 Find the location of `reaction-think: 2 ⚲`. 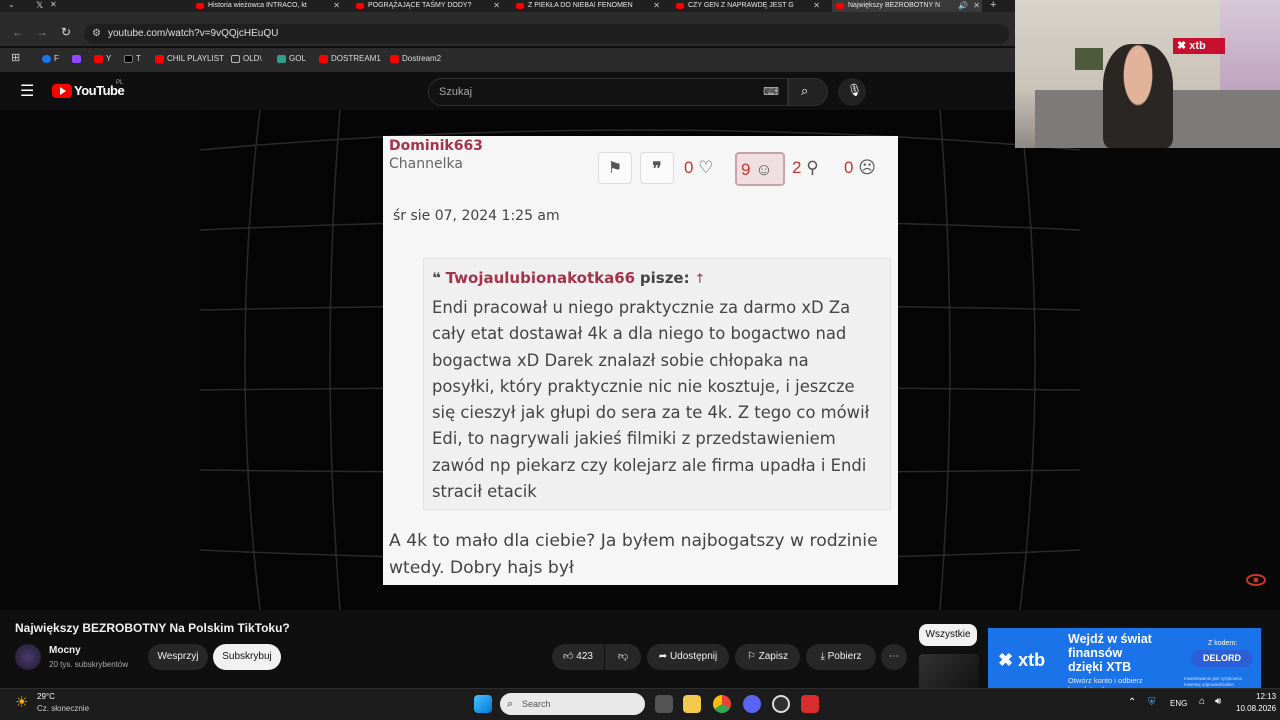

reaction-think: 2 ⚲ is located at coordinates (814, 168).